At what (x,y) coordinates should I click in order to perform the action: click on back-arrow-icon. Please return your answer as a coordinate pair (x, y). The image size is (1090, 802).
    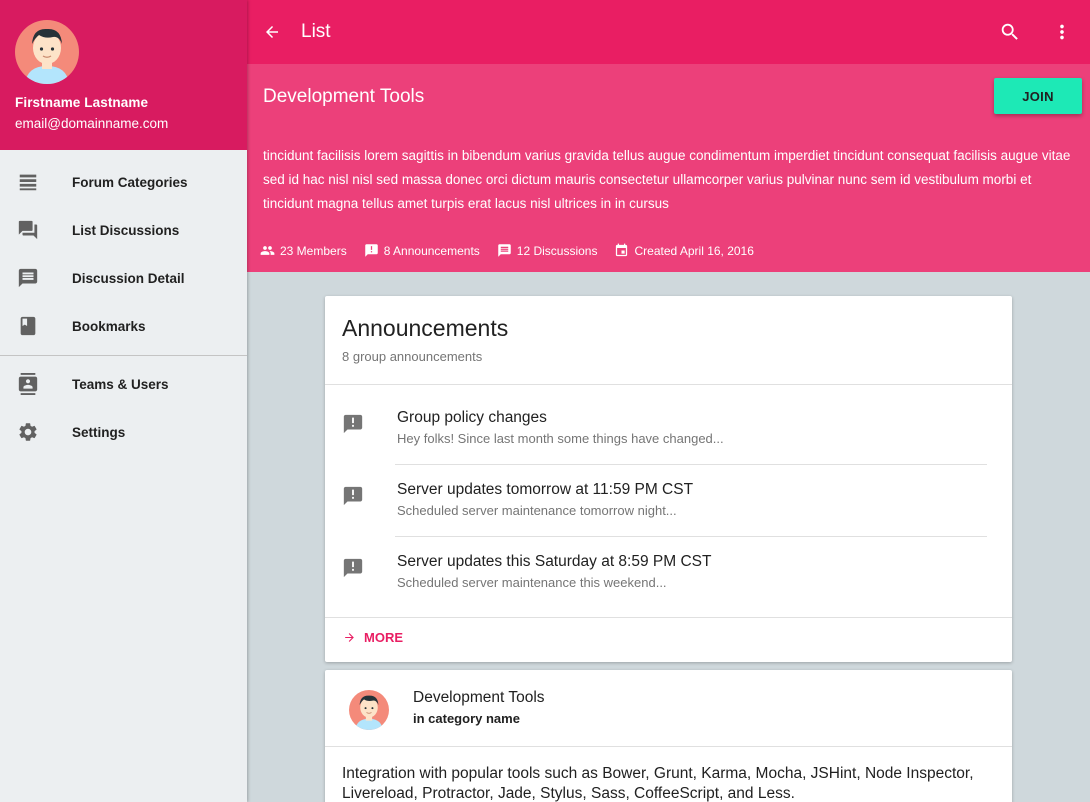
    Looking at the image, I should click on (272, 32).